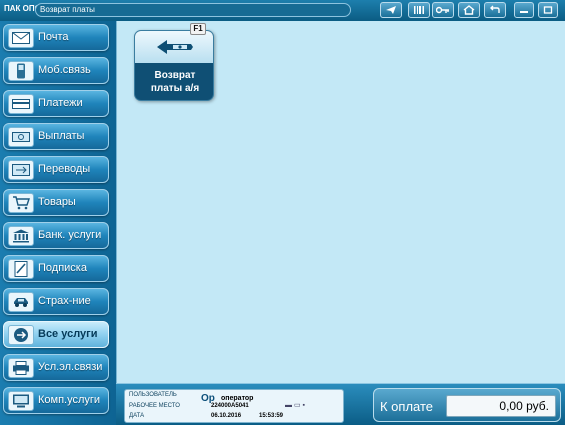 This screenshot has width=565, height=425. I want to click on bank-icon, so click(21, 236).